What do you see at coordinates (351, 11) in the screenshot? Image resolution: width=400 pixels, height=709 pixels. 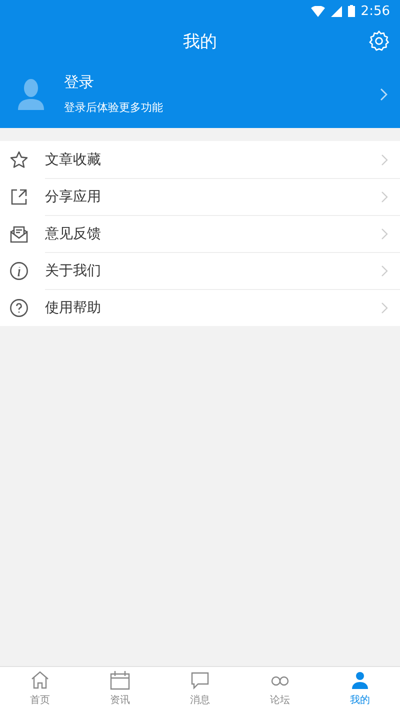 I see `battery-icon` at bounding box center [351, 11].